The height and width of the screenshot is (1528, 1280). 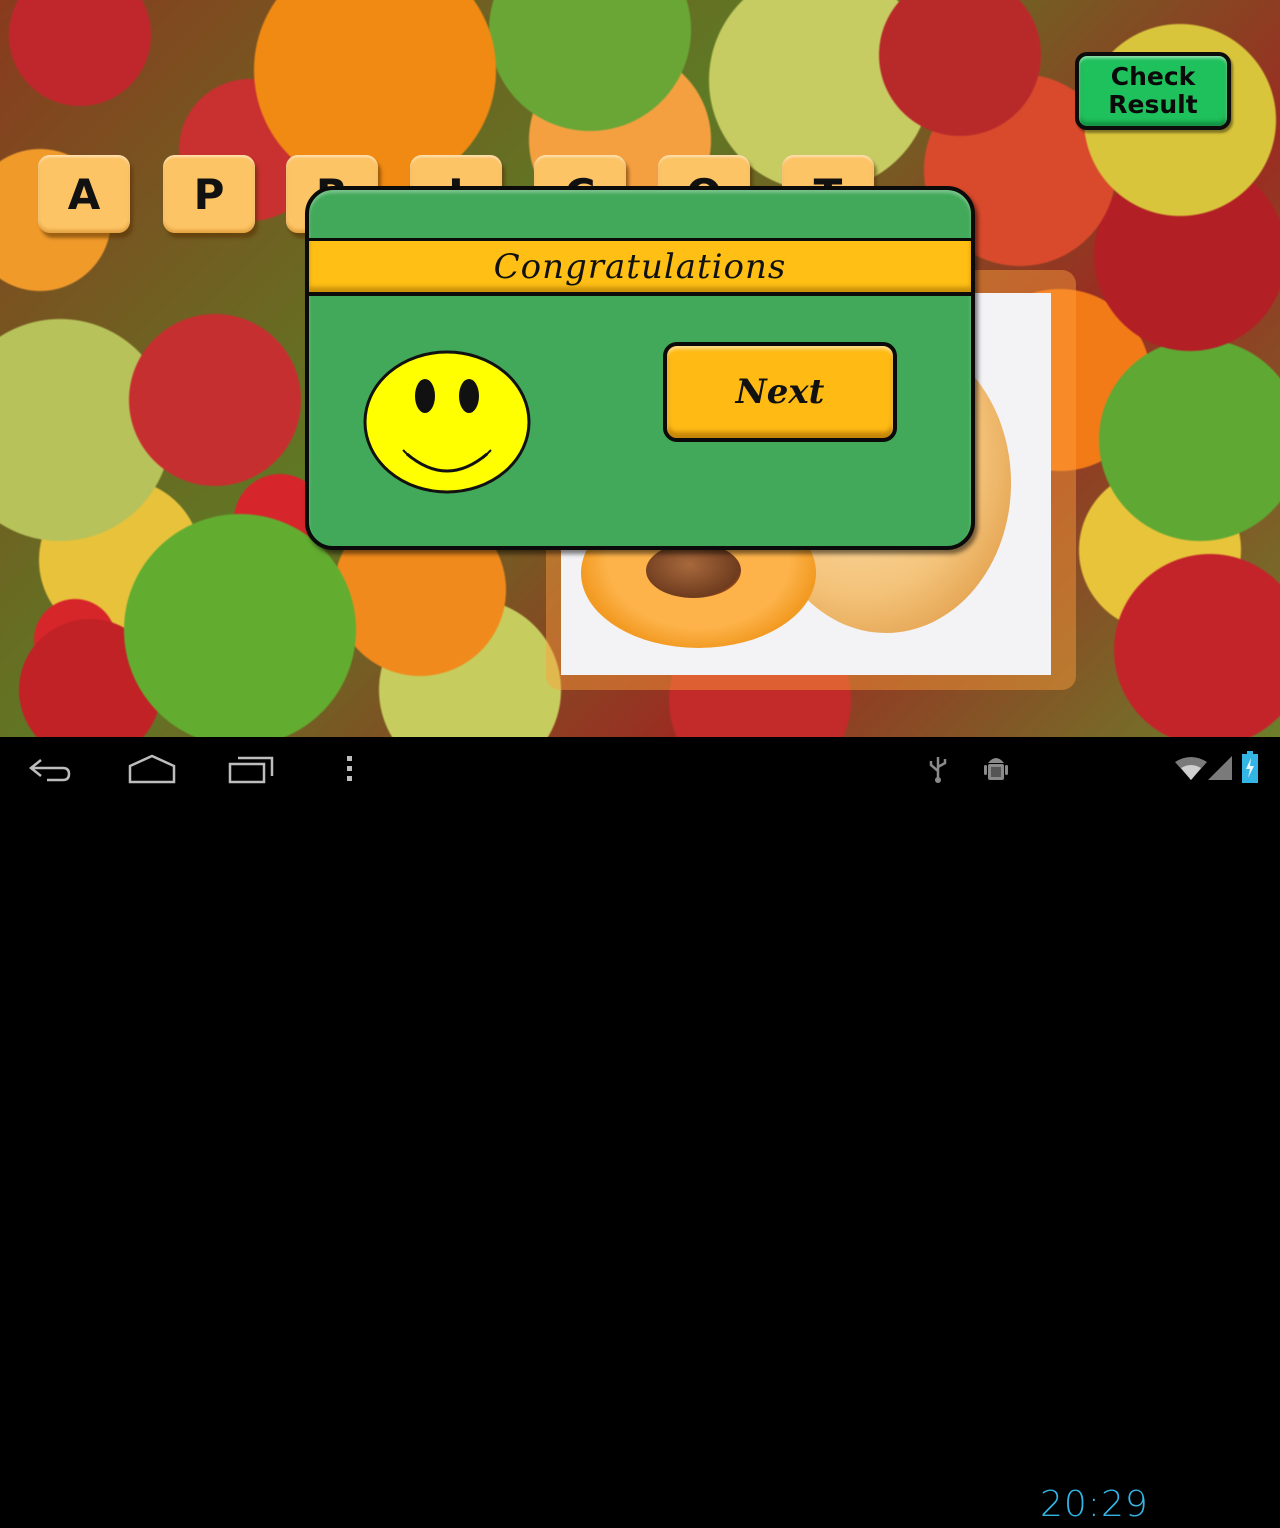 What do you see at coordinates (1153, 76) in the screenshot?
I see `check-result-label-line1: Check` at bounding box center [1153, 76].